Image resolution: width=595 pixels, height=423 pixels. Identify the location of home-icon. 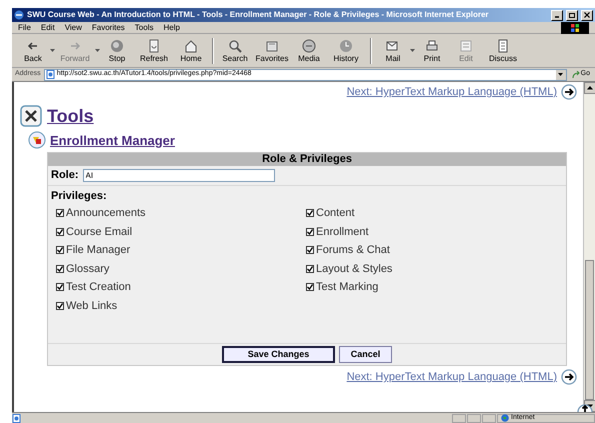
(191, 46).